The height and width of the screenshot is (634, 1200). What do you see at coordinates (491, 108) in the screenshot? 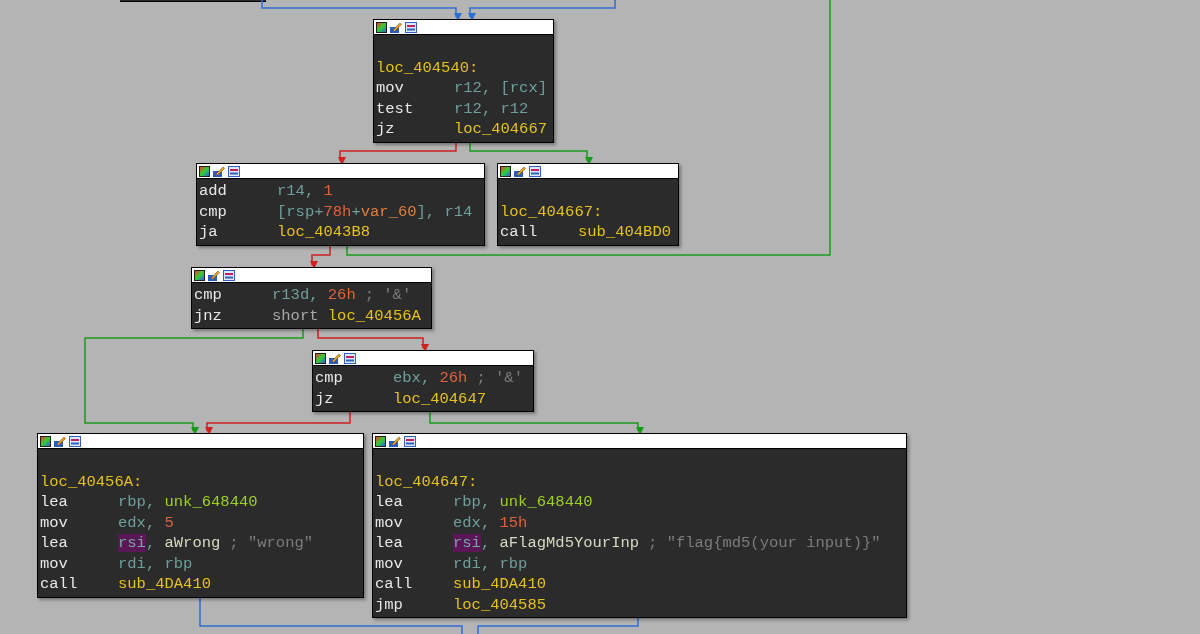
I see `instruction-operands: r12, r12` at bounding box center [491, 108].